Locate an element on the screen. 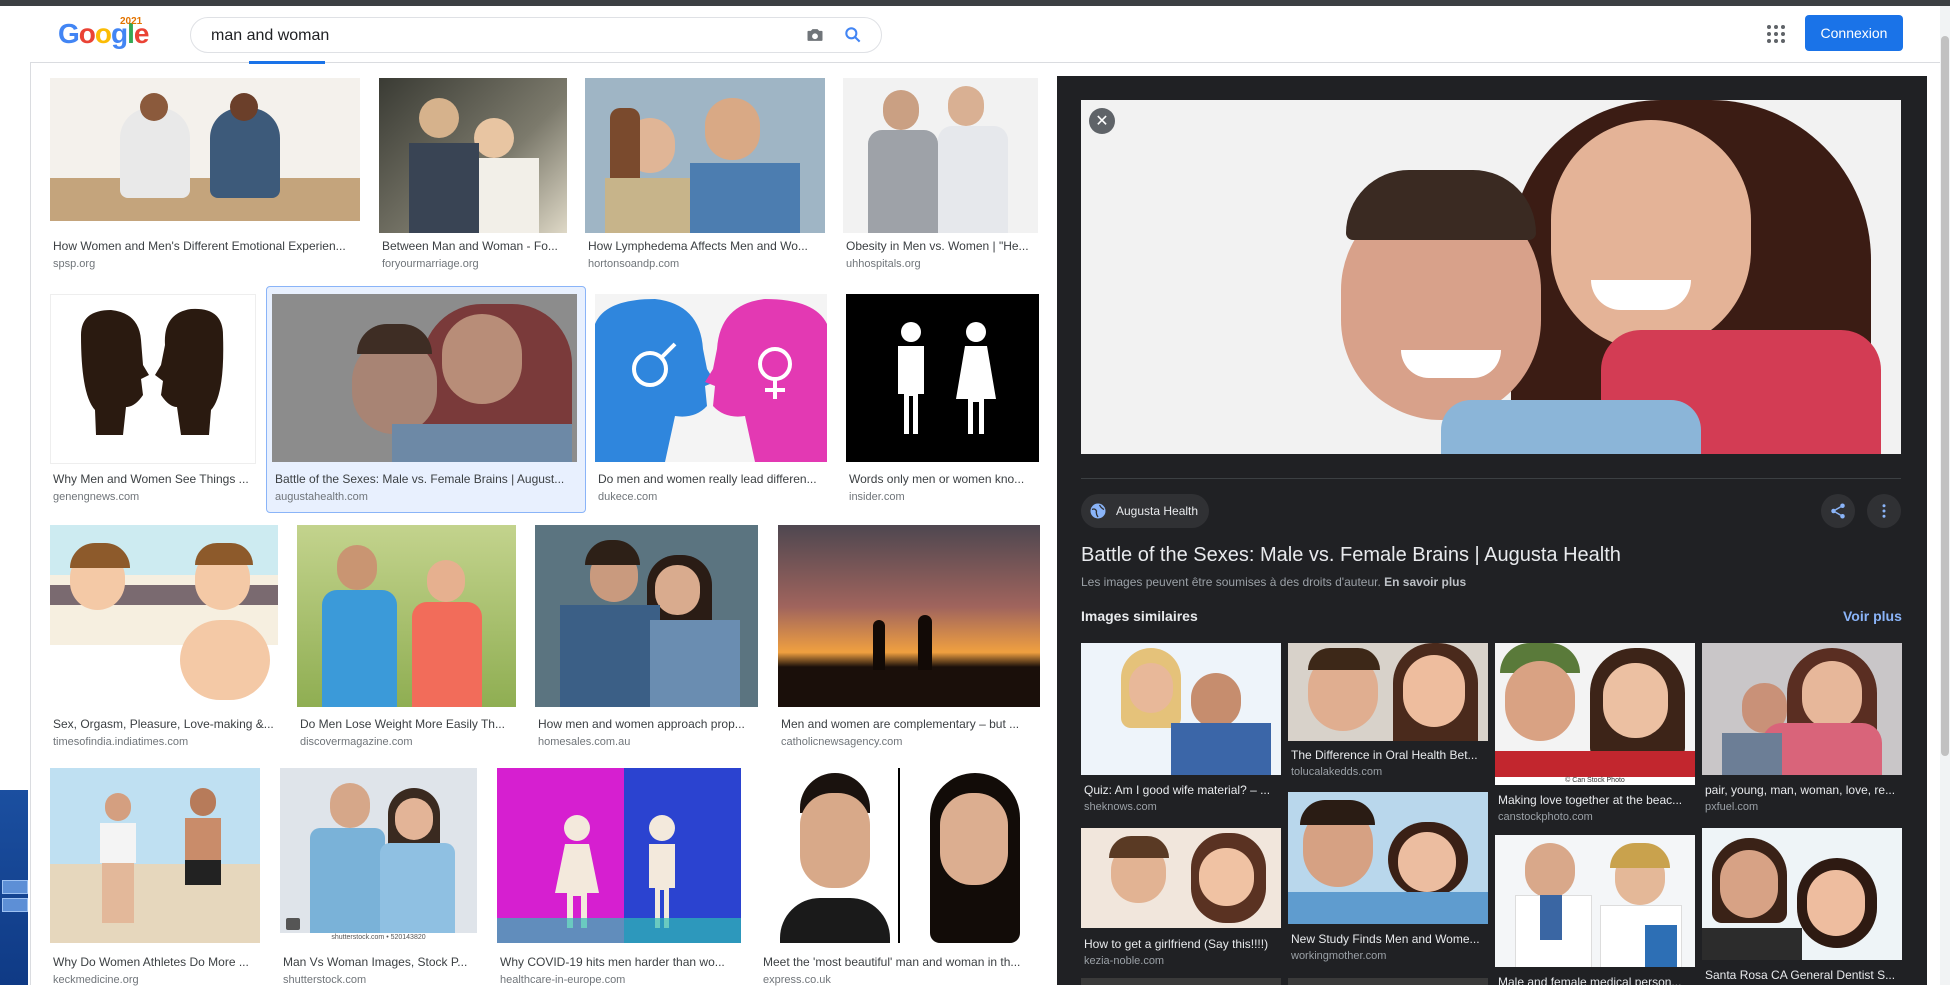  result-source: hortonsoandp.com is located at coordinates (705, 264).